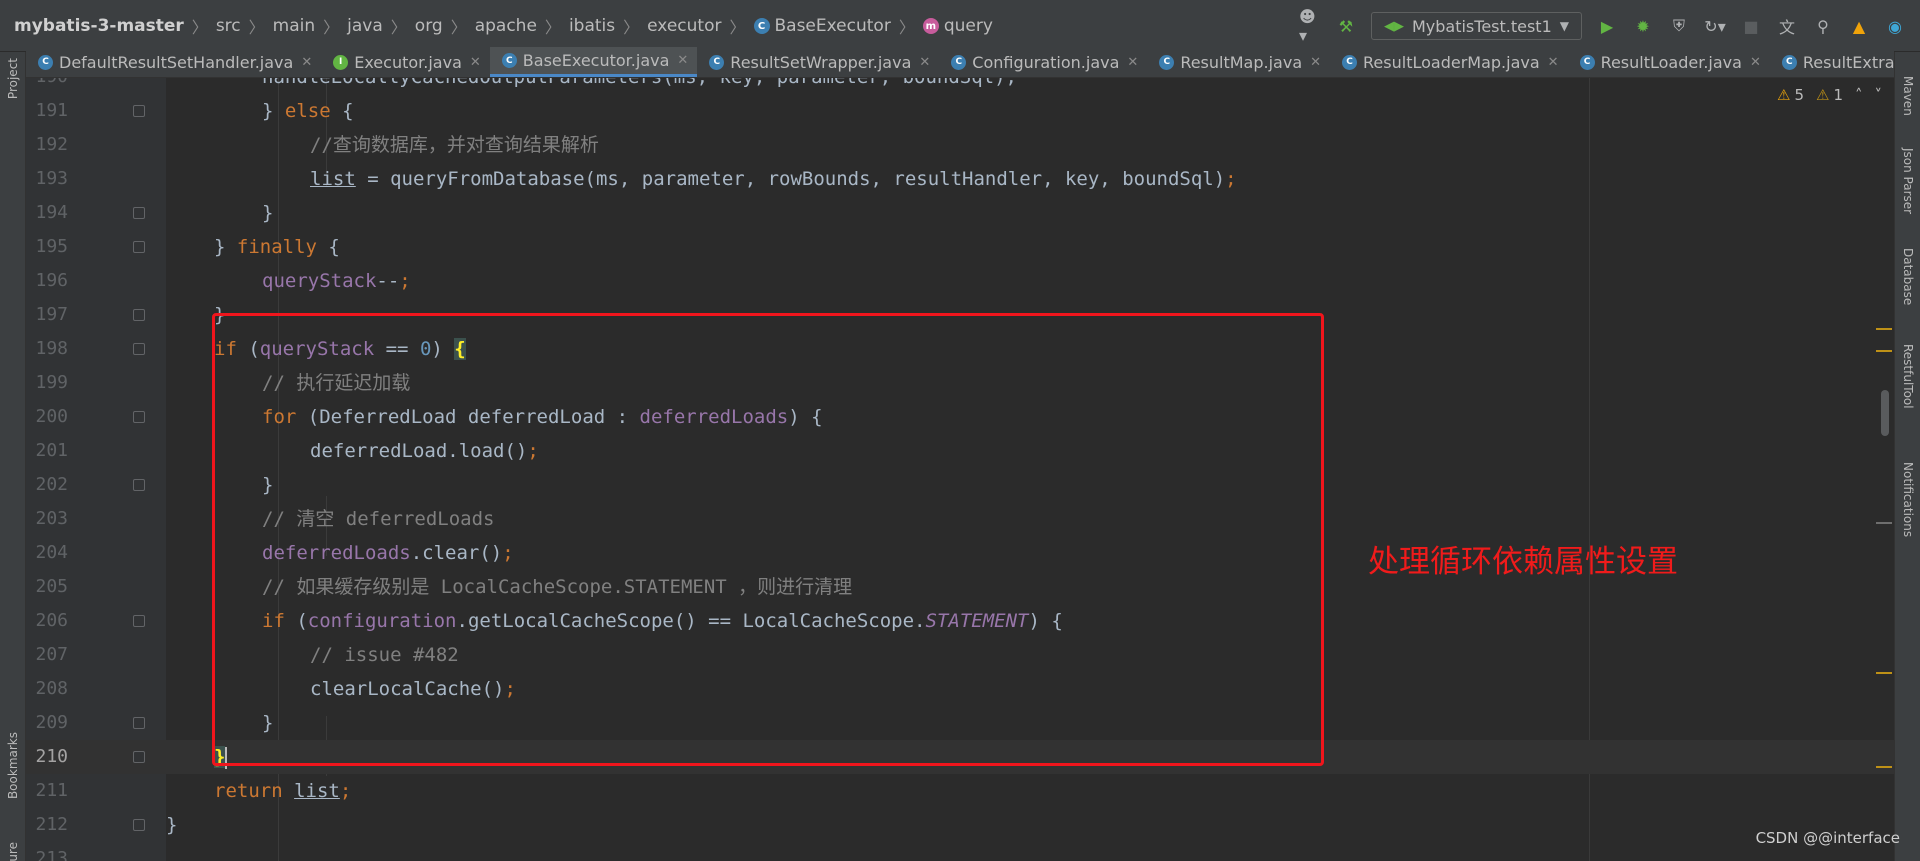  What do you see at coordinates (1799, 95) in the screenshot?
I see `warning-count-value: 5` at bounding box center [1799, 95].